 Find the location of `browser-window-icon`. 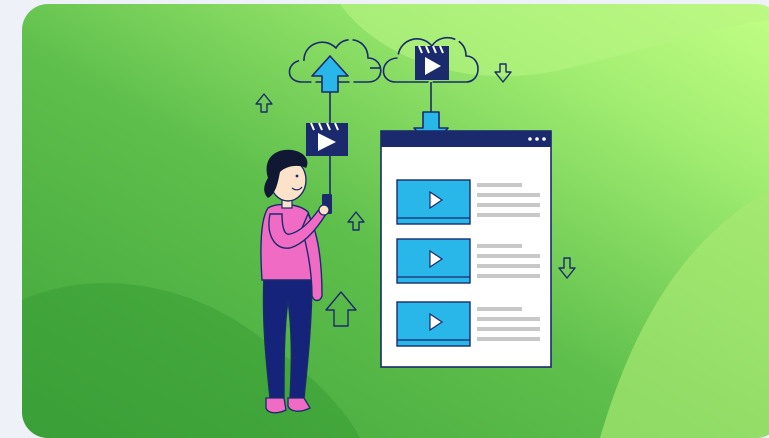

browser-window-icon is located at coordinates (466, 249).